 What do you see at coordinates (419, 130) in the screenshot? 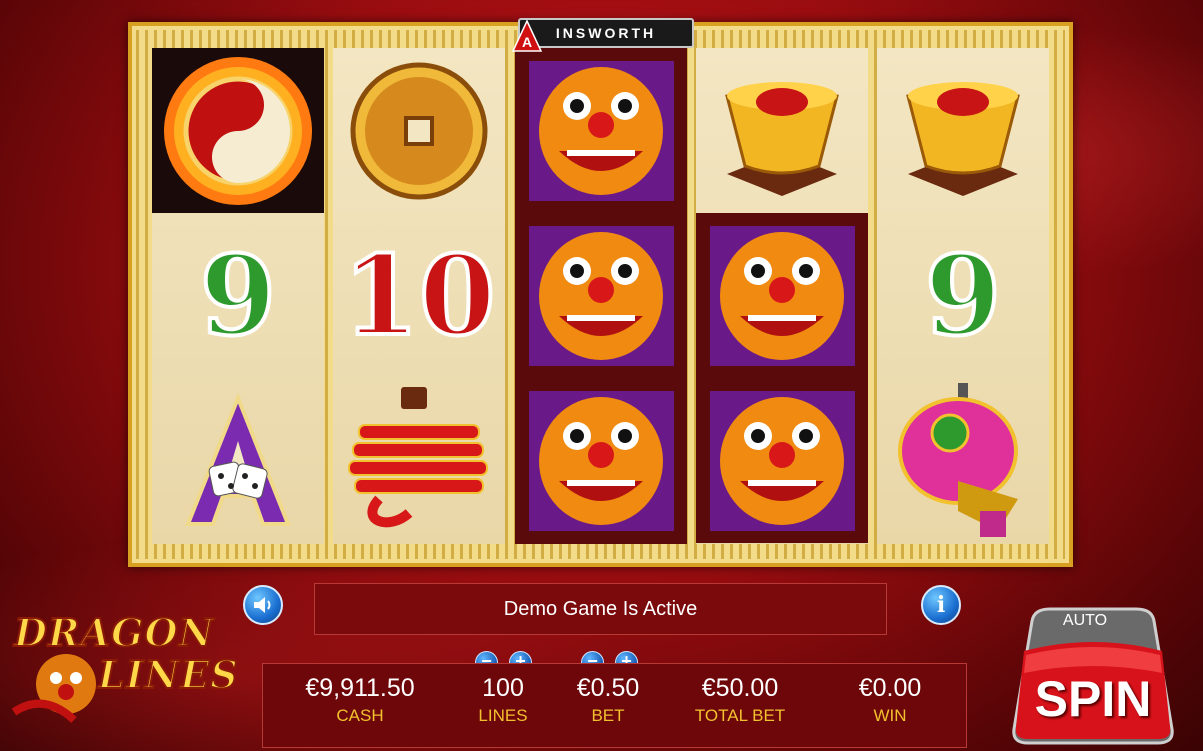
I see `symbol-gold-coin` at bounding box center [419, 130].